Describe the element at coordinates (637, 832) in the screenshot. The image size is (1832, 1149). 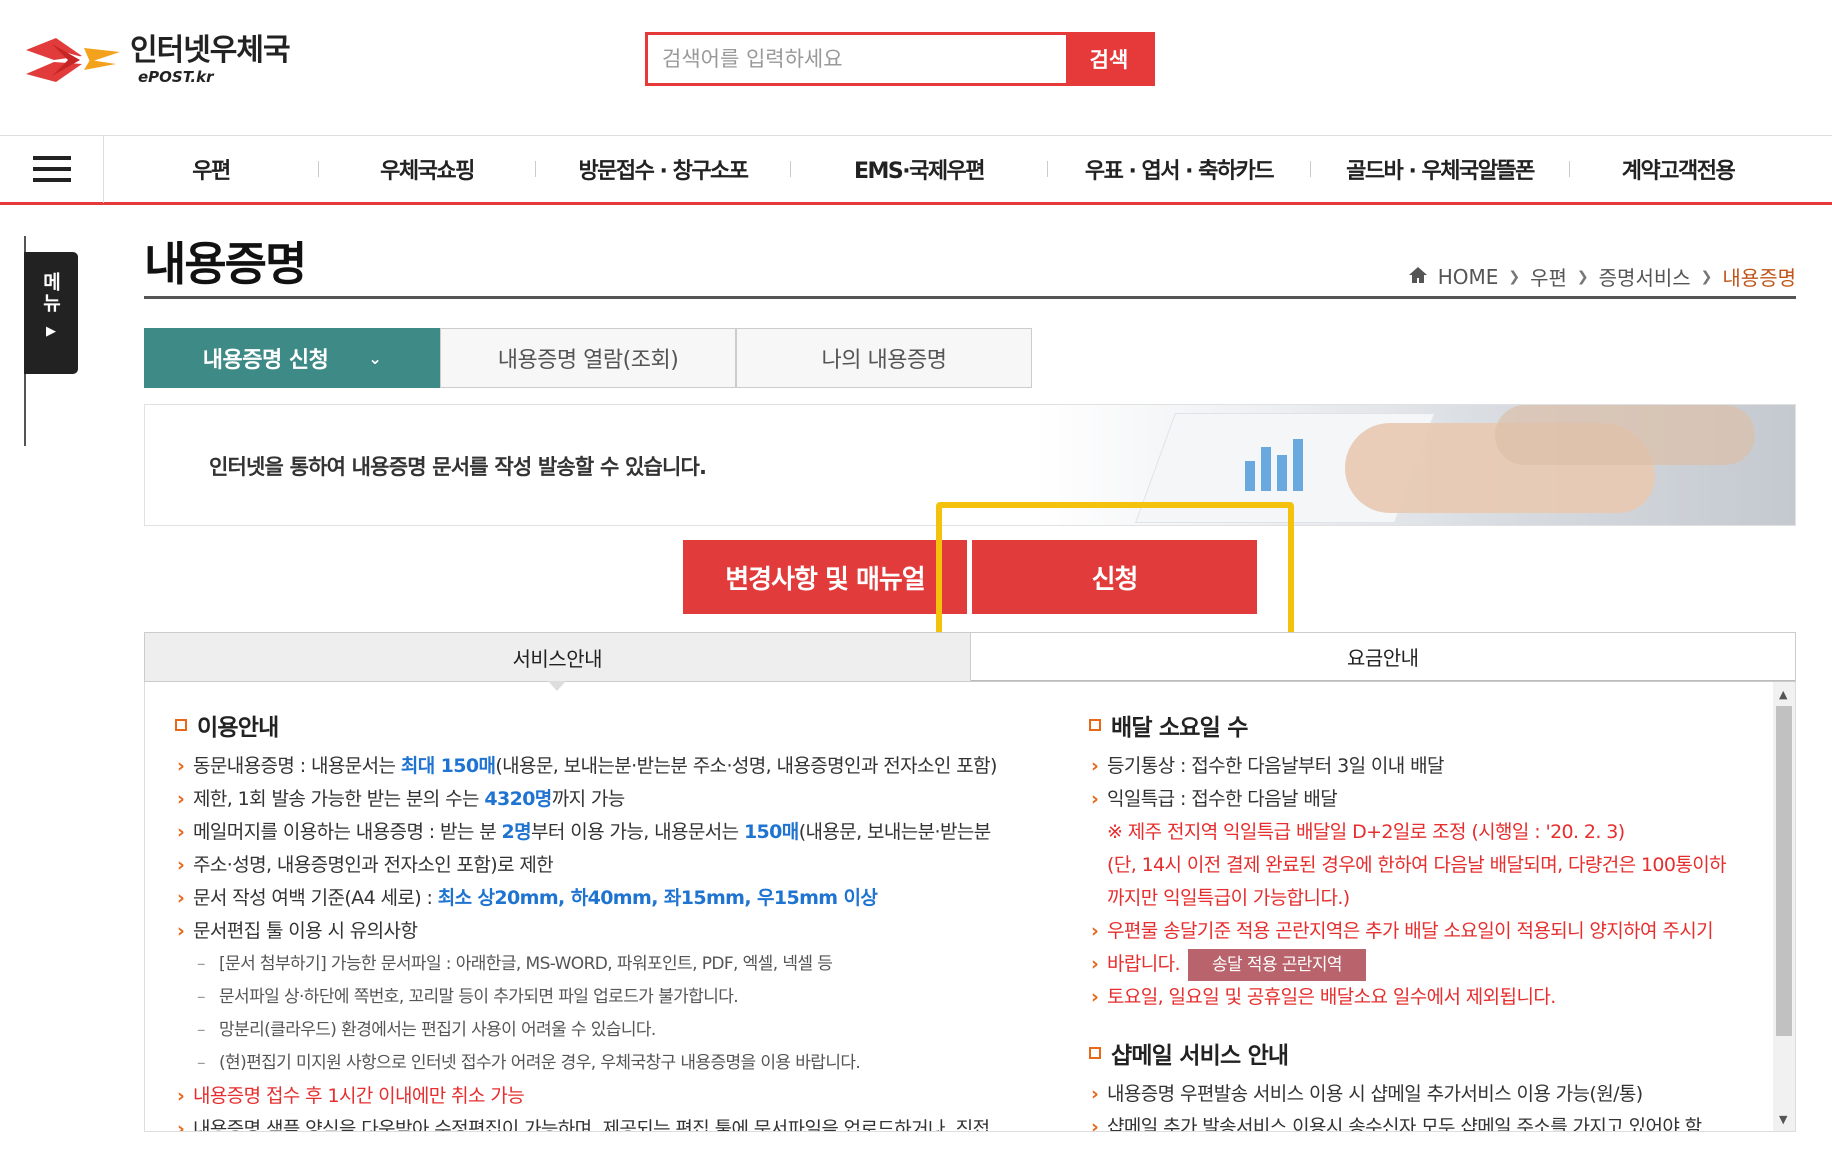
I see `list-text: 부터 이용 가능, 내용문서는` at that location.